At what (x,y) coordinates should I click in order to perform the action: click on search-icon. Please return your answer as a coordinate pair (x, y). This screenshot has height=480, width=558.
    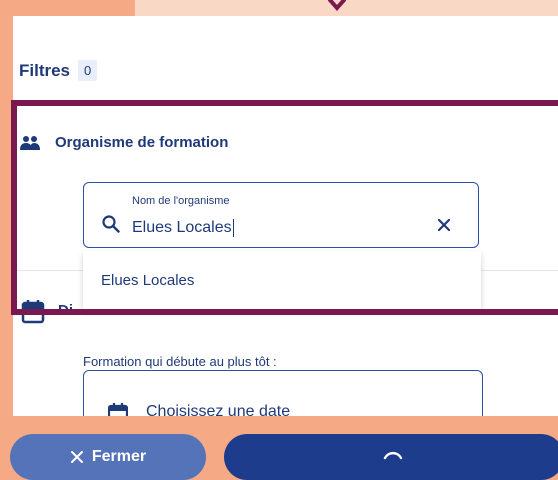
    Looking at the image, I should click on (111, 224).